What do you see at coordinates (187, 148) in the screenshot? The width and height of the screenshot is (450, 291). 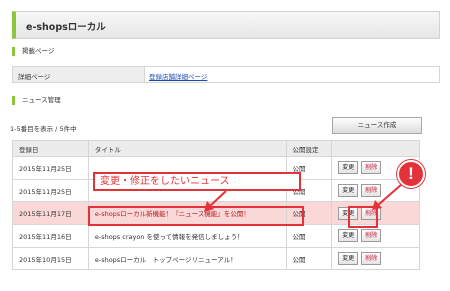 I see `column-header-title: タイトル` at bounding box center [187, 148].